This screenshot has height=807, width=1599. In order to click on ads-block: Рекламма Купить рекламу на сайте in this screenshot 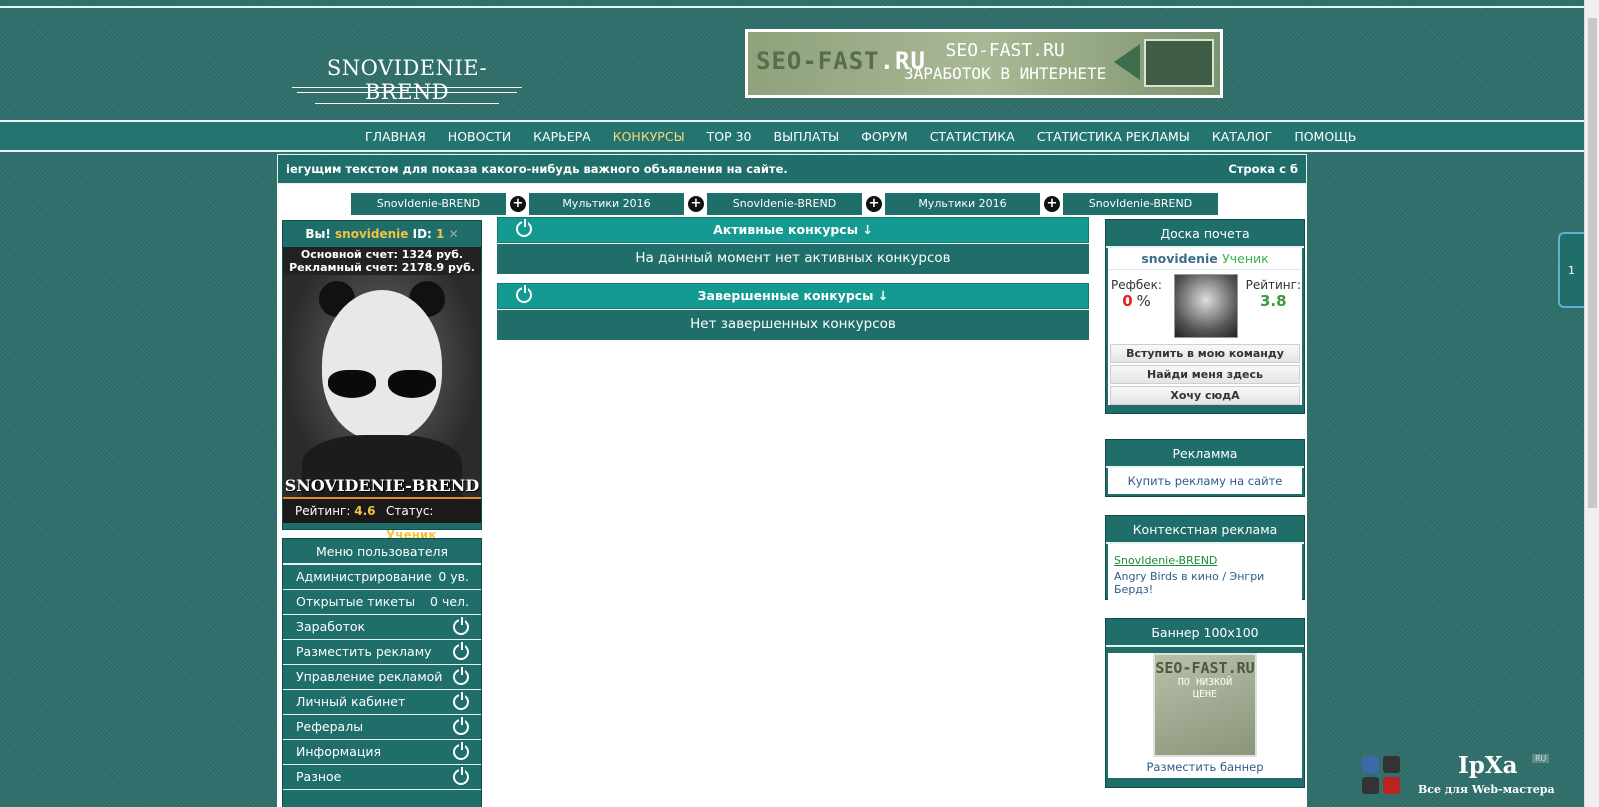, I will do `click(1205, 468)`.